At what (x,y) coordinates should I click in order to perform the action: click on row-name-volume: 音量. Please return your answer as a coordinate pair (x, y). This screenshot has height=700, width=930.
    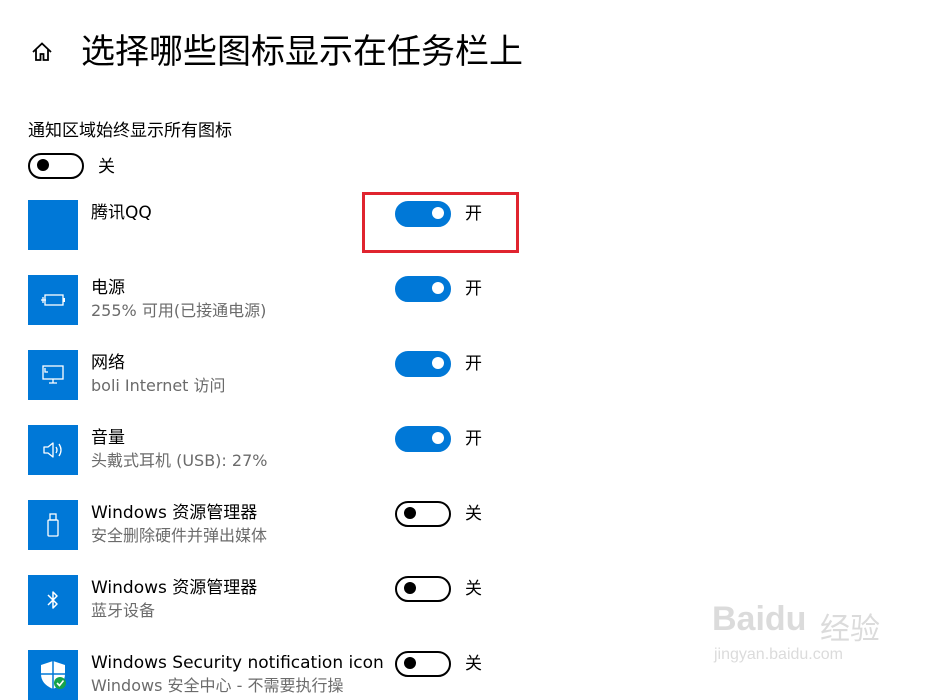
    Looking at the image, I should click on (108, 438).